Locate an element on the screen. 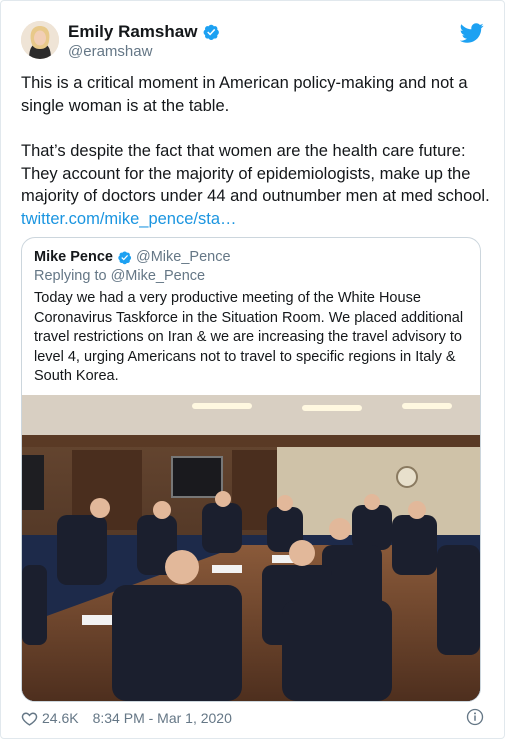 The image size is (505, 739). quoted-replying-to: Replying to @Mike_Pence is located at coordinates (120, 276).